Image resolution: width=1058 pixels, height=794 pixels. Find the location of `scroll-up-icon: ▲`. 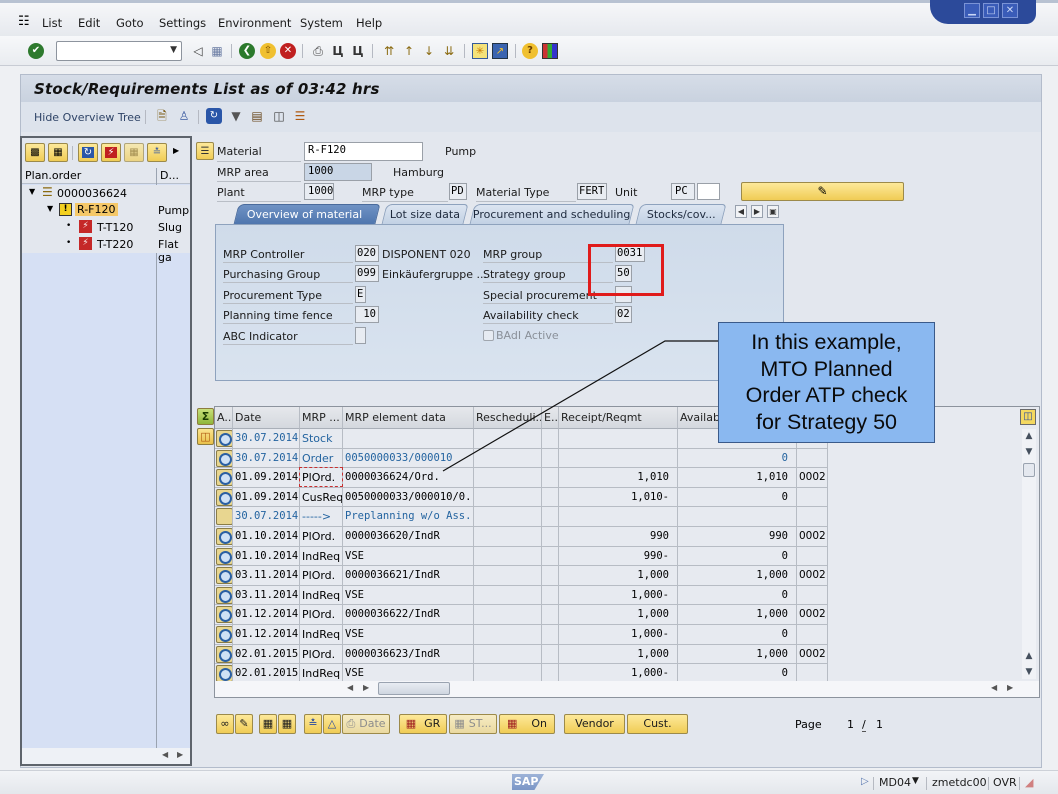

scroll-up-icon: ▲ is located at coordinates (1029, 436).